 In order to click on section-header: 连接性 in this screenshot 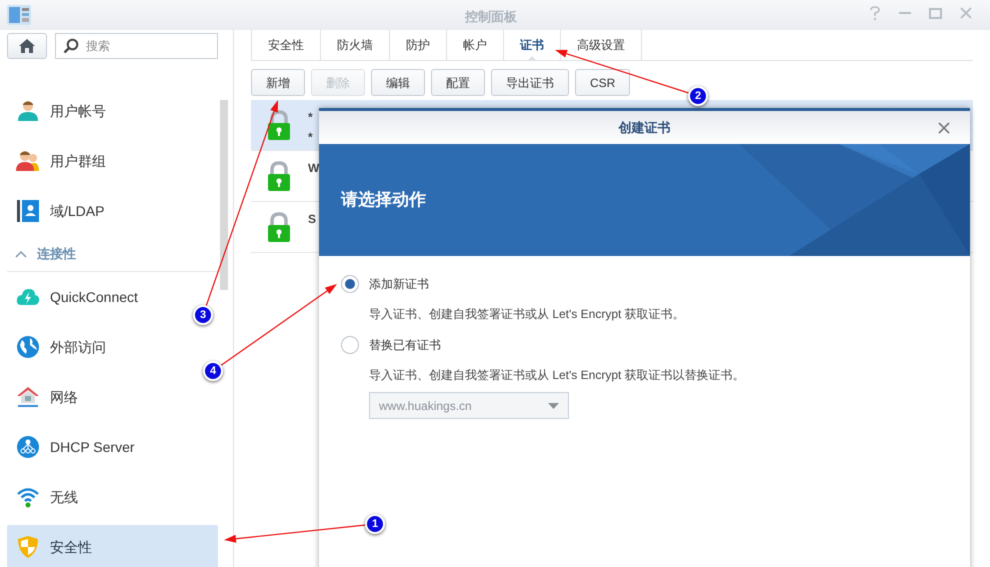, I will do `click(56, 253)`.